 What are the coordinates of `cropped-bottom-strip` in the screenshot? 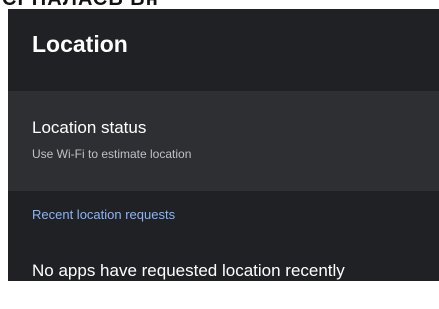 It's located at (219, 295).